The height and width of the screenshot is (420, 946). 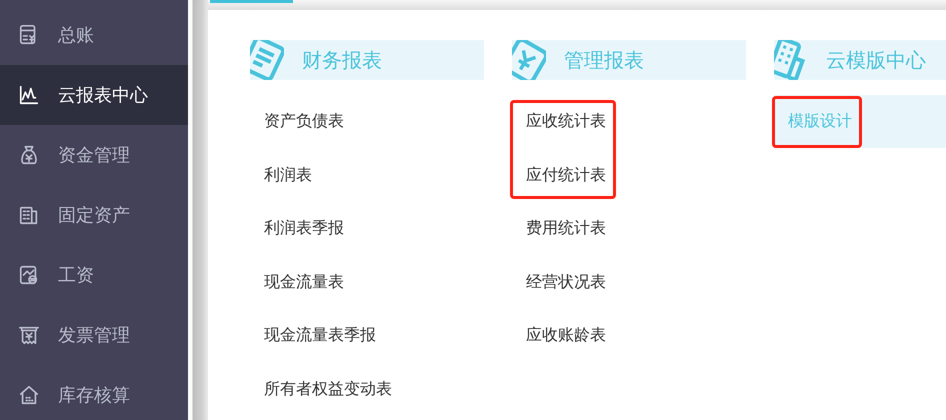 What do you see at coordinates (29, 155) in the screenshot?
I see `money-bag-icon` at bounding box center [29, 155].